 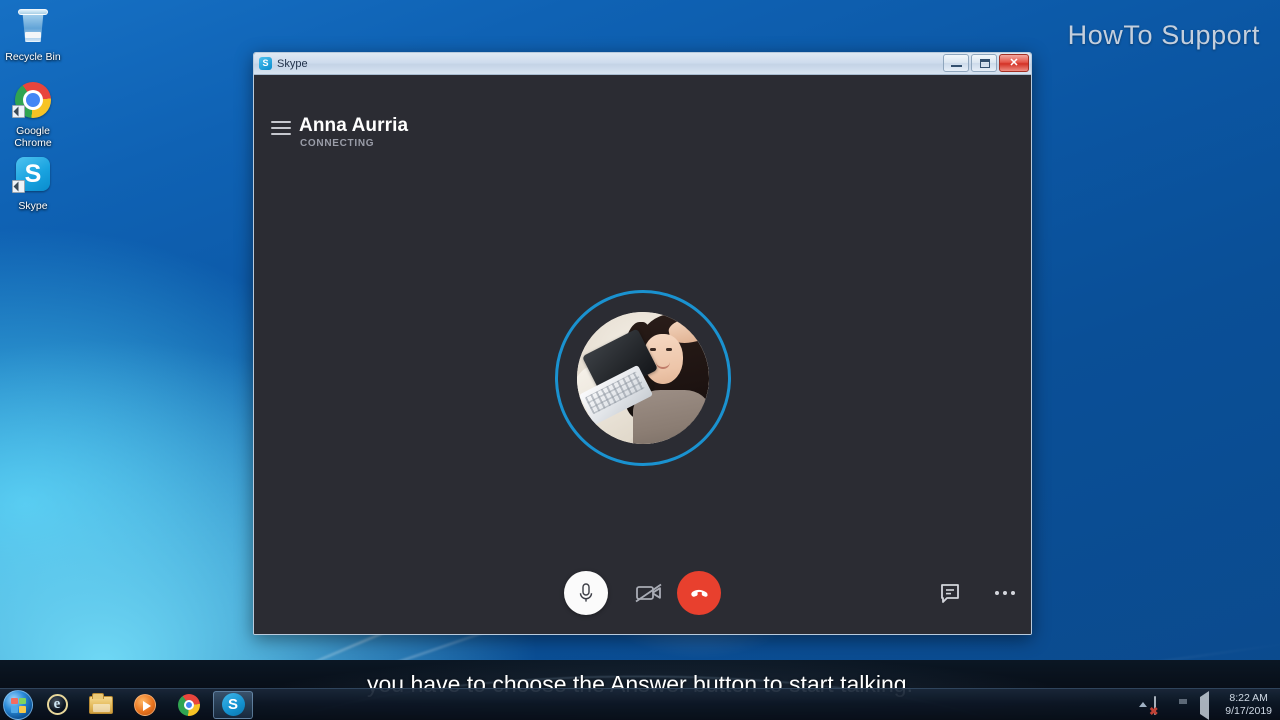 I want to click on clock: 8:22 AM 9/17/2019, so click(x=1247, y=705).